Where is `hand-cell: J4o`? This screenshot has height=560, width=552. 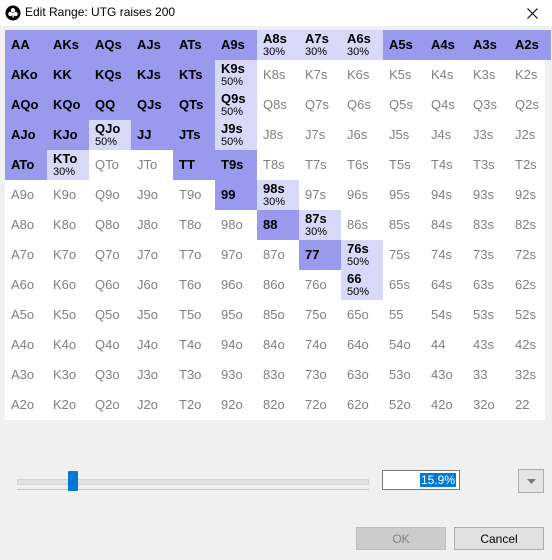 hand-cell: J4o is located at coordinates (152, 345).